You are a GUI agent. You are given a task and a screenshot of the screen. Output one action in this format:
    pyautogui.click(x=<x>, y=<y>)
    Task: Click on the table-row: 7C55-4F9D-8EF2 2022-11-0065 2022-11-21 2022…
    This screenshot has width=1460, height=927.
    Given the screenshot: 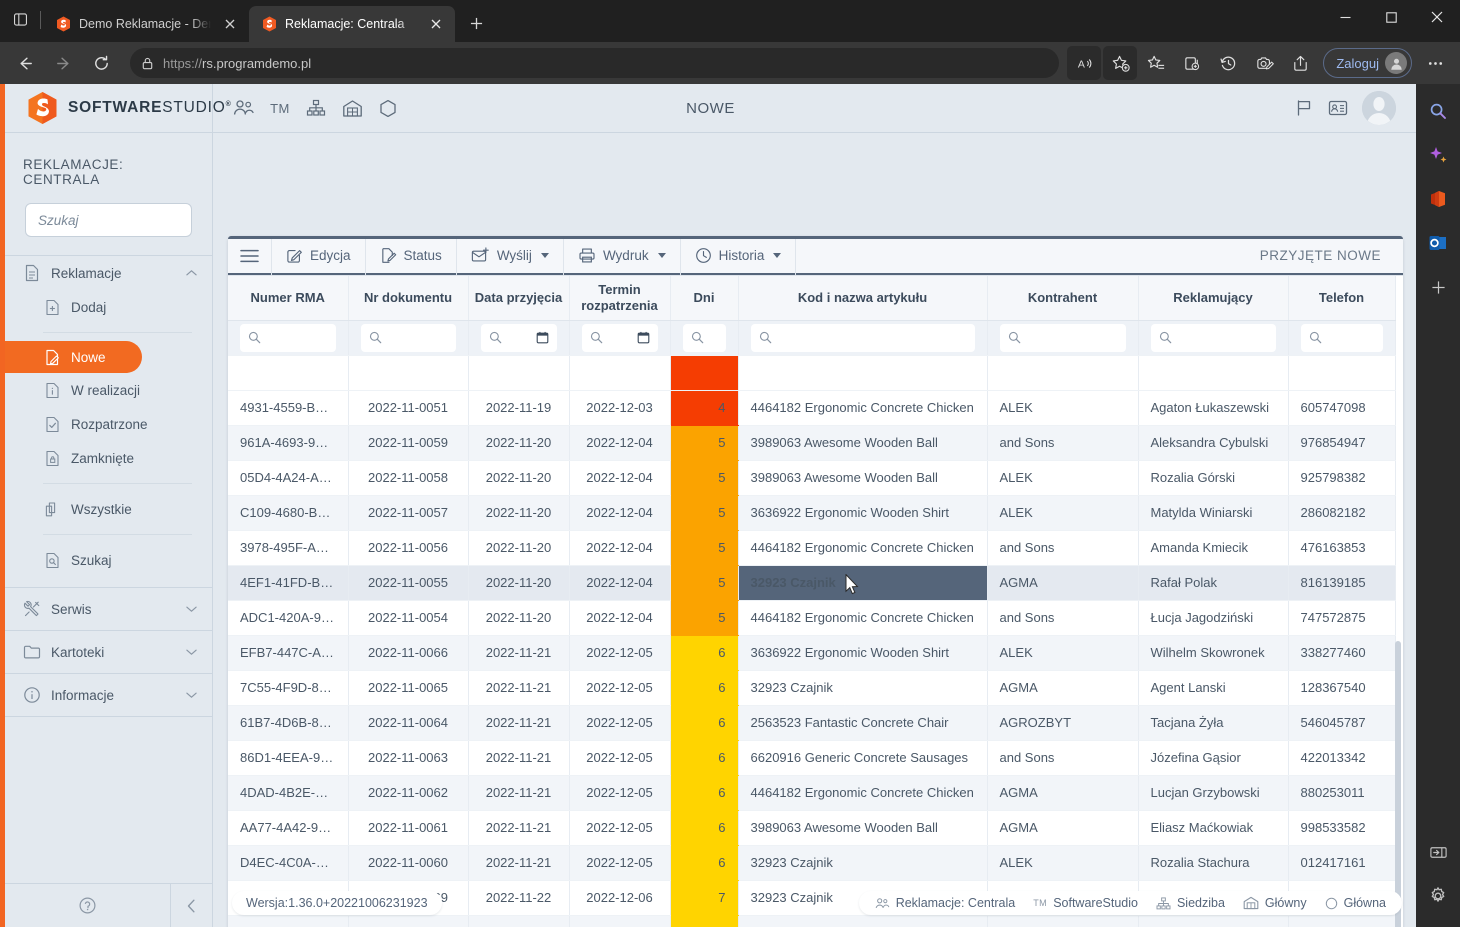 What is the action you would take?
    pyautogui.click(x=812, y=688)
    